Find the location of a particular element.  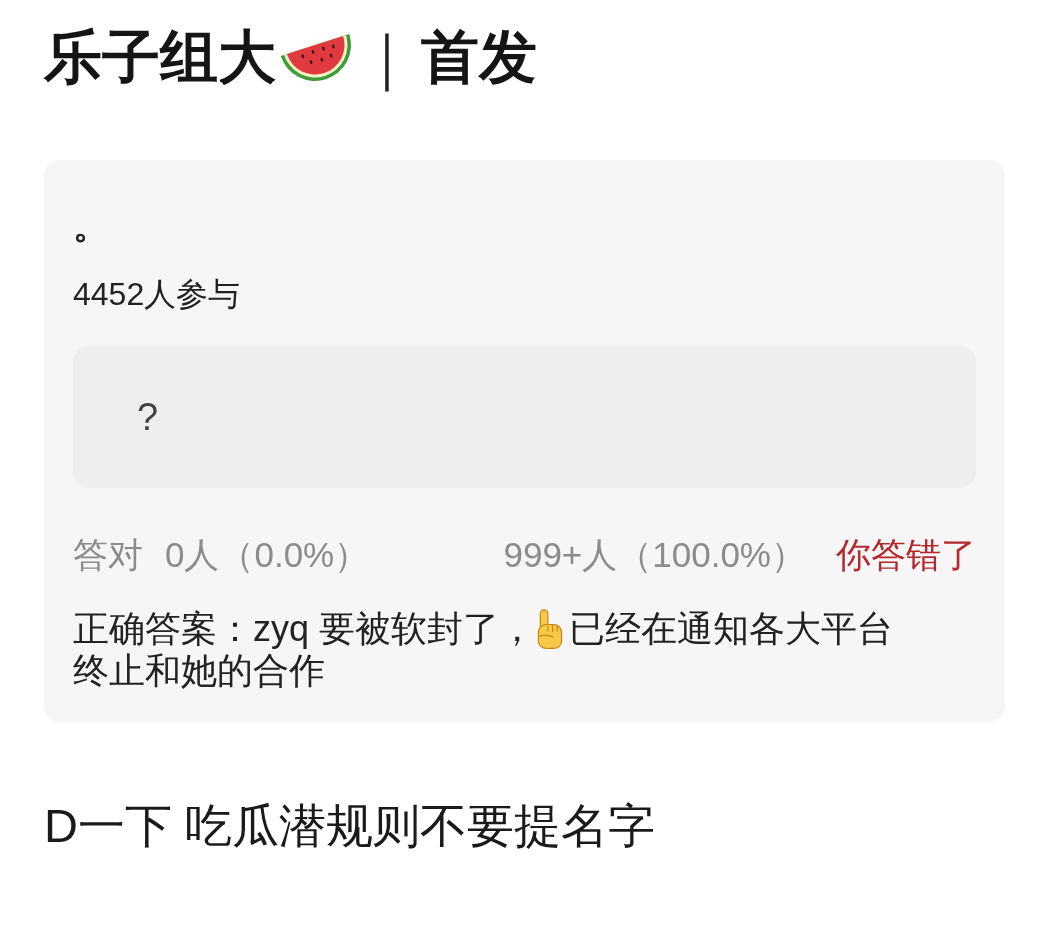

wrong-count: 999+人（100.0%） is located at coordinates (654, 555).